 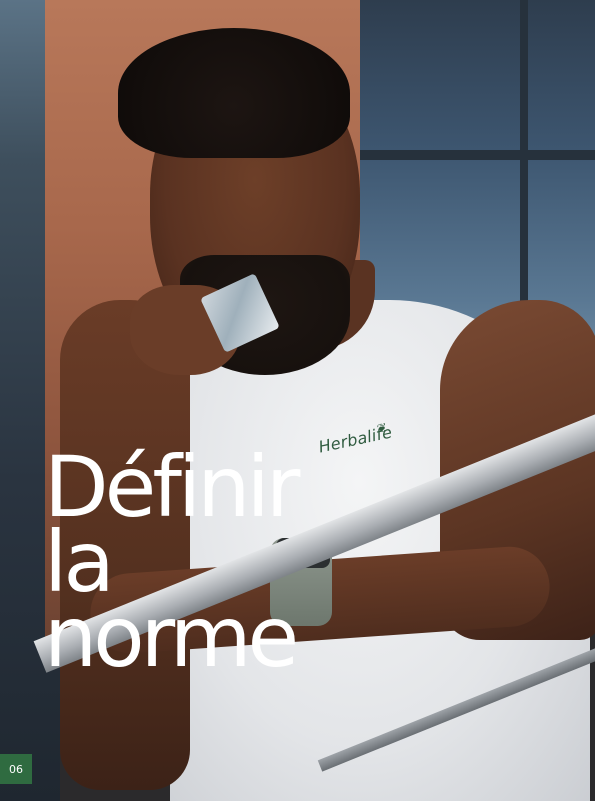 I want to click on window-frame, so click(x=477, y=155).